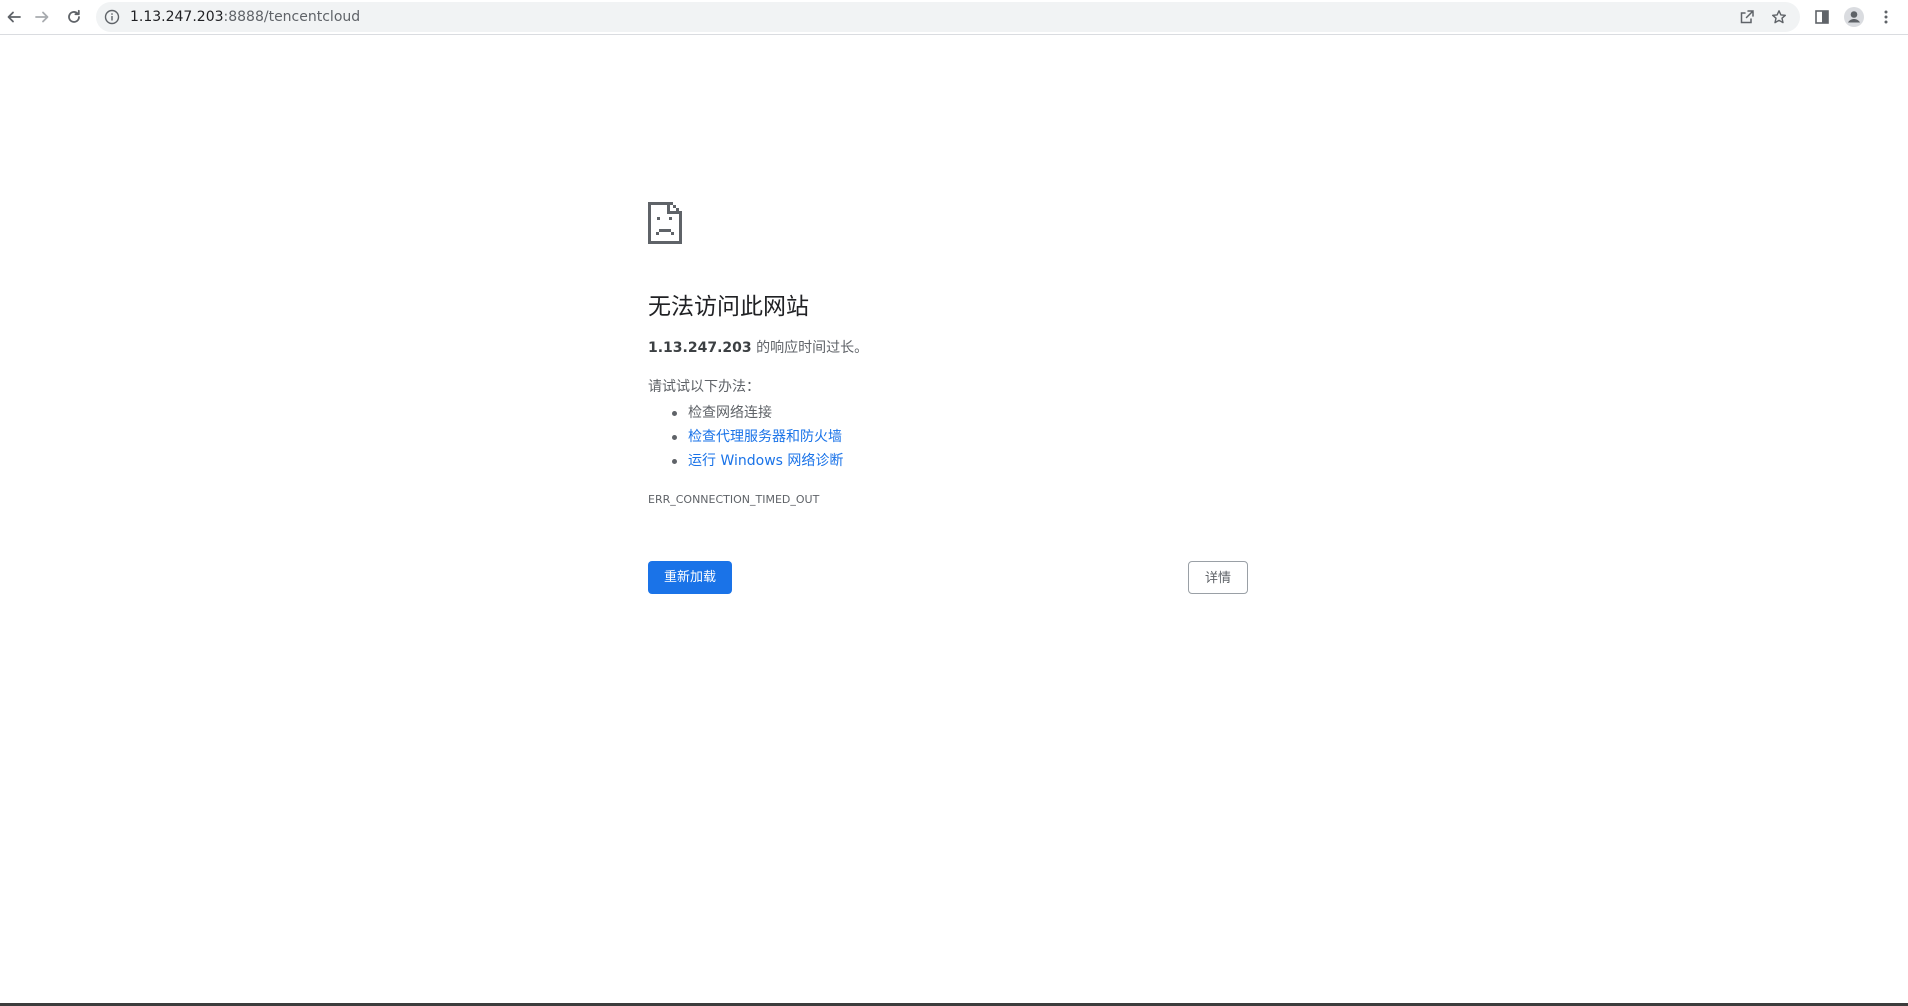 This screenshot has width=1908, height=1006. What do you see at coordinates (757, 461) in the screenshot?
I see `suggestion-network-diagnostics-link: 运行 Windows 网络诊断` at bounding box center [757, 461].